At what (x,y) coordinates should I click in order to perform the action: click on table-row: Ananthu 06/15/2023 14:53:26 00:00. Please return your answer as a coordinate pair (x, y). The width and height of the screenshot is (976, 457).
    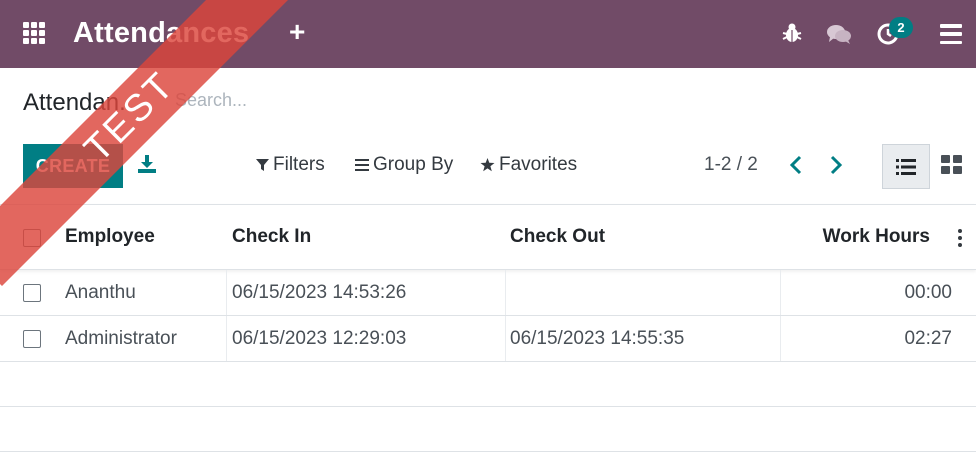
    Looking at the image, I should click on (488, 293).